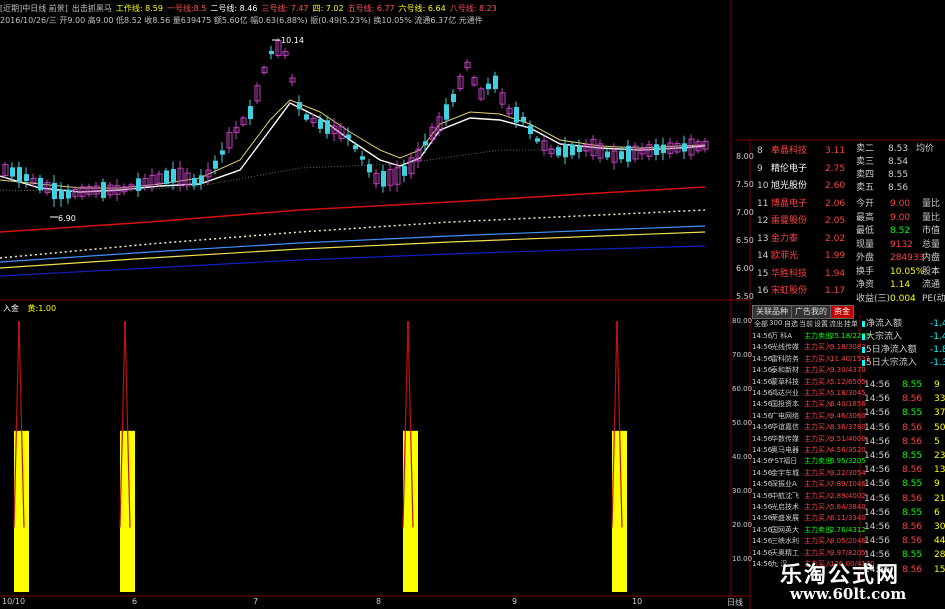 The image size is (945, 609). What do you see at coordinates (931, 204) in the screenshot?
I see `stat-extra: 量比` at bounding box center [931, 204].